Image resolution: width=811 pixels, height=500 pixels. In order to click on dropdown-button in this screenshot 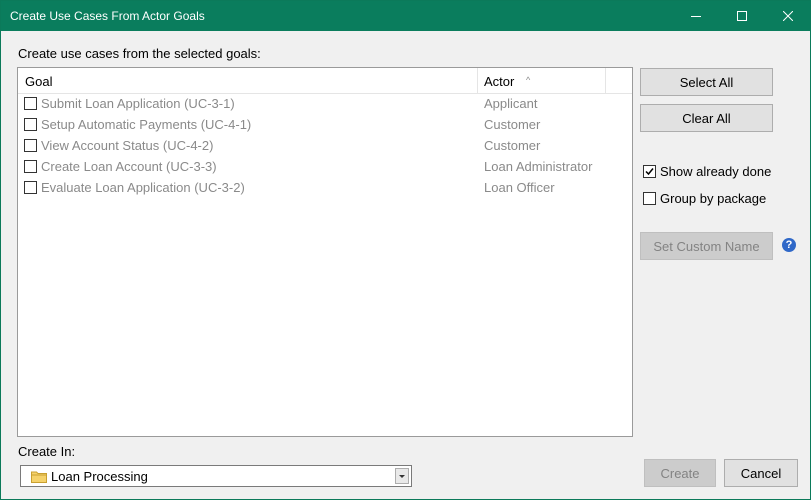, I will do `click(402, 476)`.